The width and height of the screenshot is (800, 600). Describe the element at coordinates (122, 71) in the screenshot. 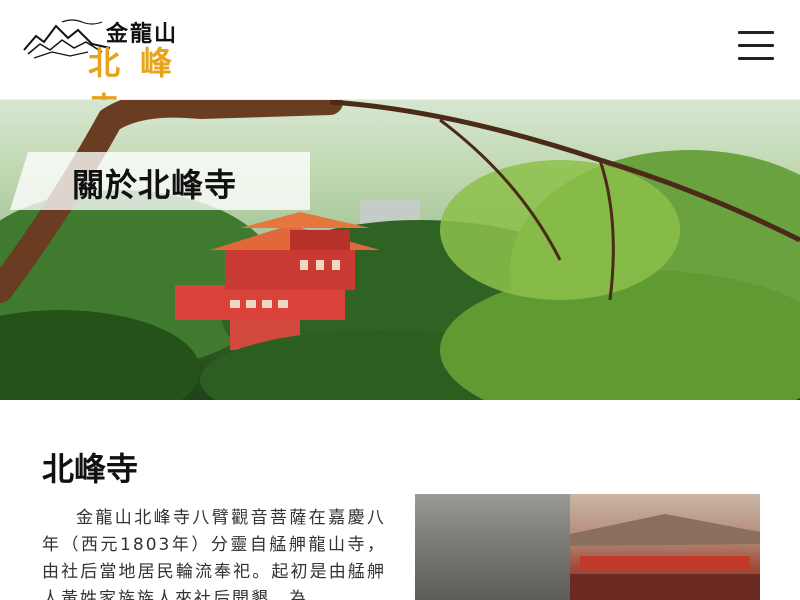

I see `site-logo: 金龍山 北峰寺` at that location.